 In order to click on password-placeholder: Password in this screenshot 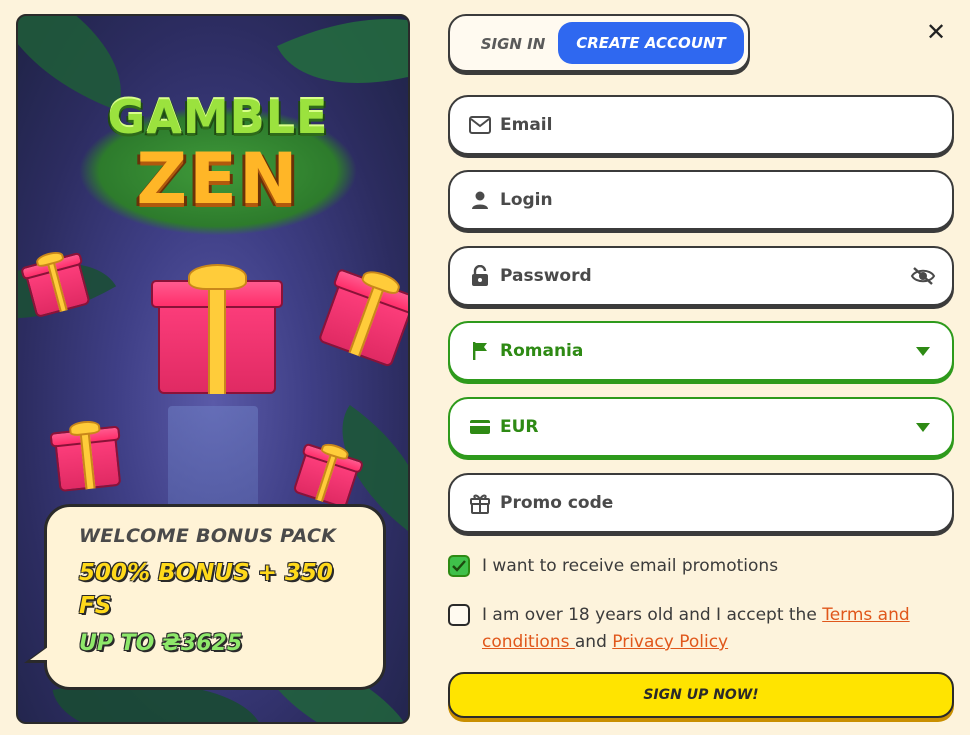, I will do `click(546, 276)`.